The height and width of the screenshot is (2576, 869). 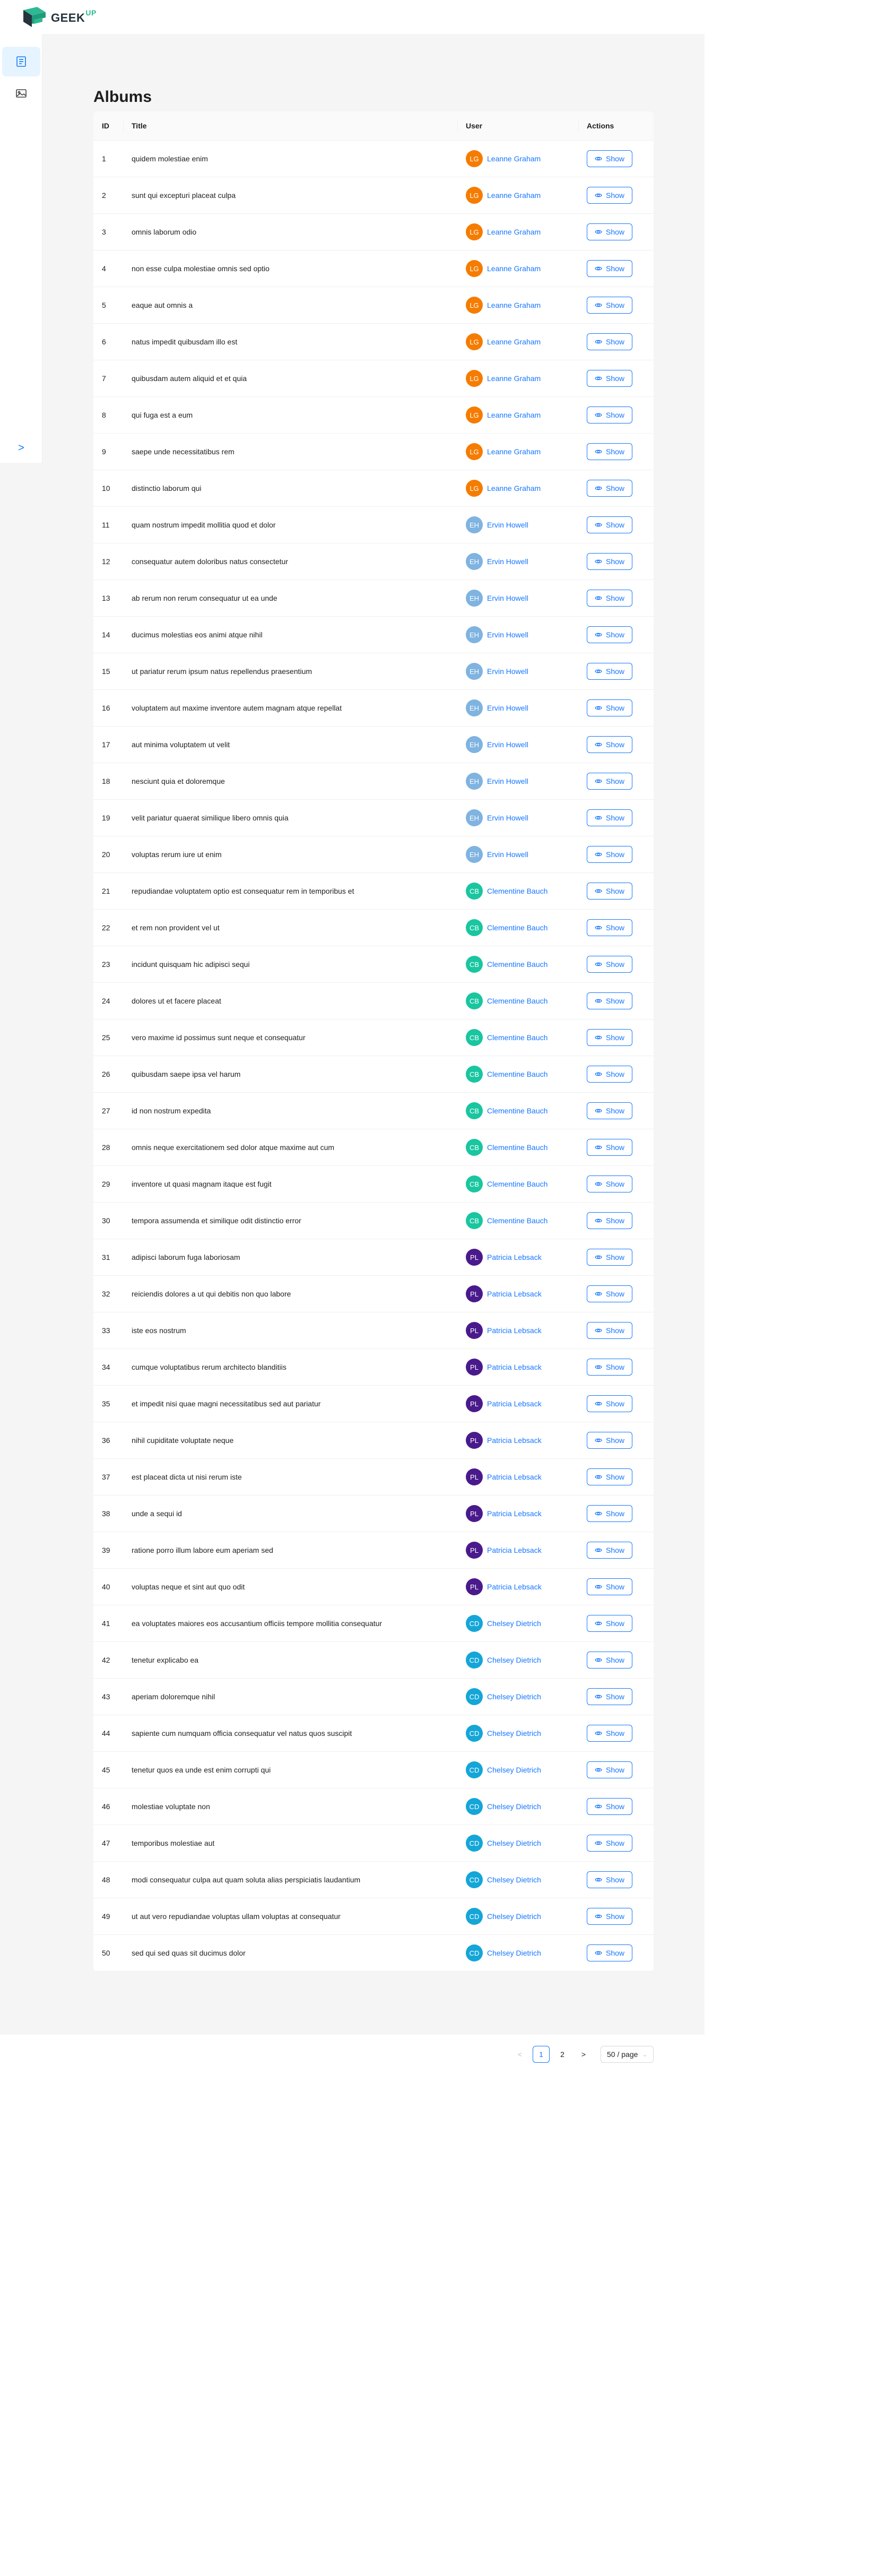 What do you see at coordinates (59, 17) in the screenshot?
I see `app-logo: GEEKUP` at bounding box center [59, 17].